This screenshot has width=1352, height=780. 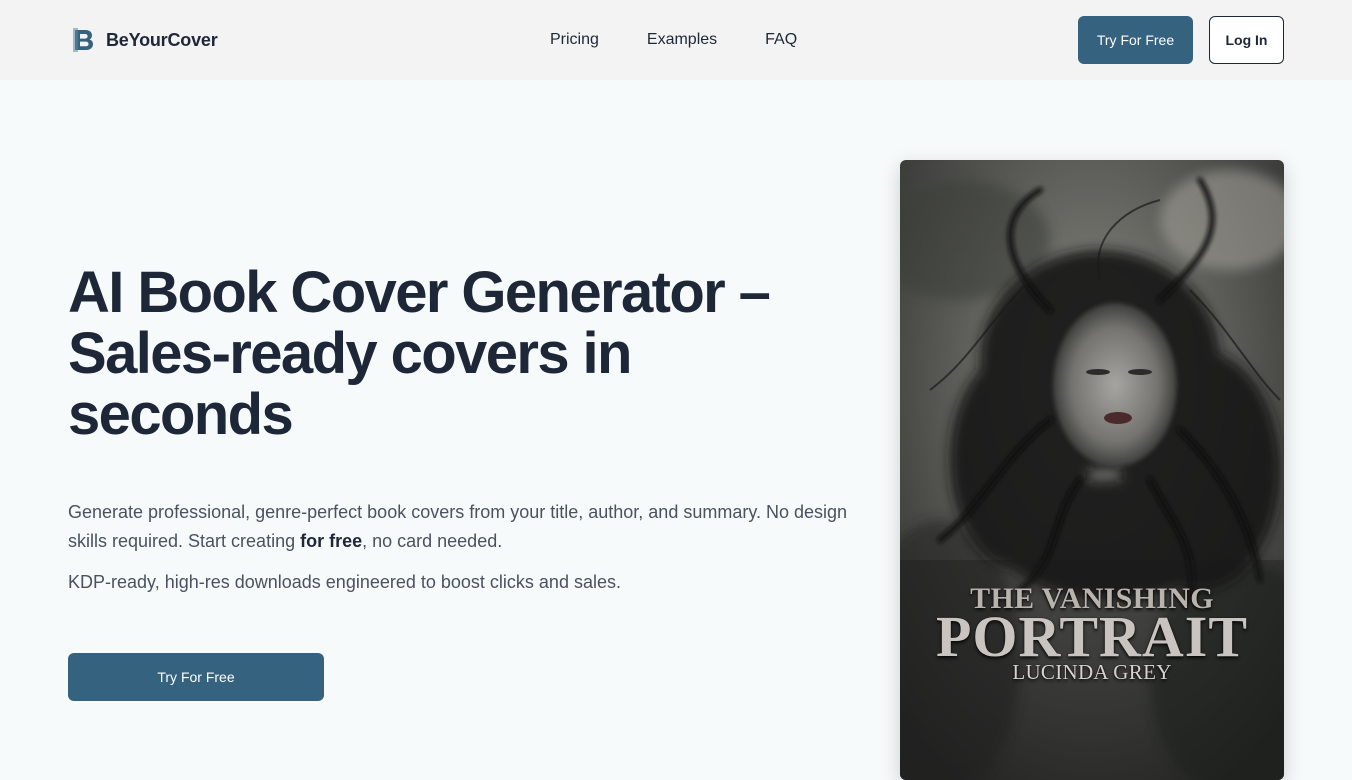 I want to click on nav-examples: Examples, so click(x=682, y=40).